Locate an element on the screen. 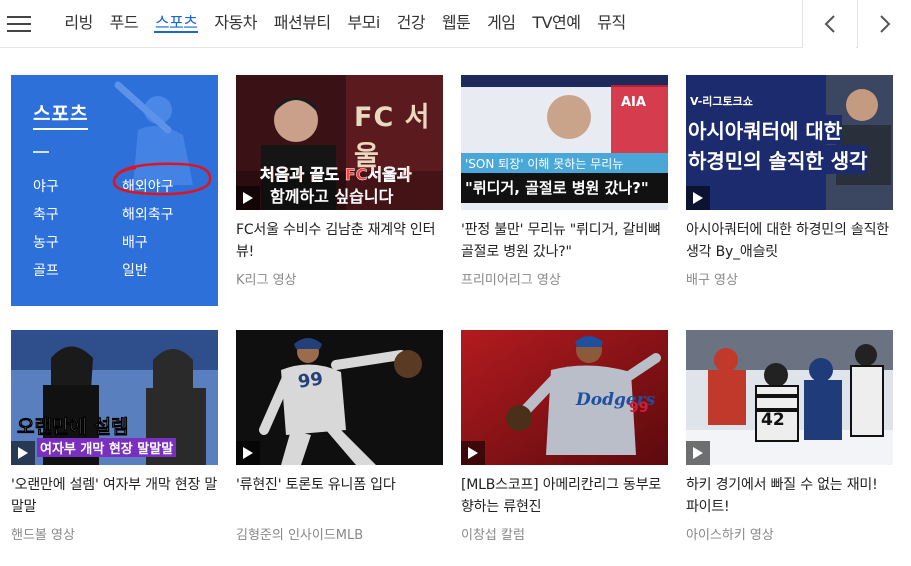  sports-box-title: 스포츠 is located at coordinates (61, 114).